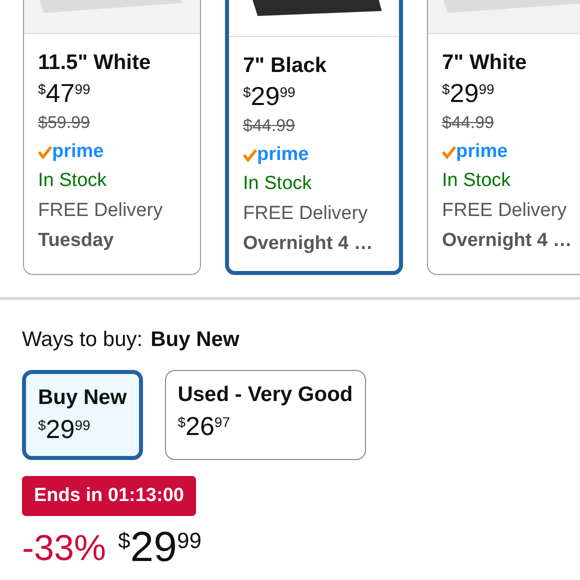  Describe the element at coordinates (195, 340) in the screenshot. I see `ways-to-buy-value: Buy New` at that location.